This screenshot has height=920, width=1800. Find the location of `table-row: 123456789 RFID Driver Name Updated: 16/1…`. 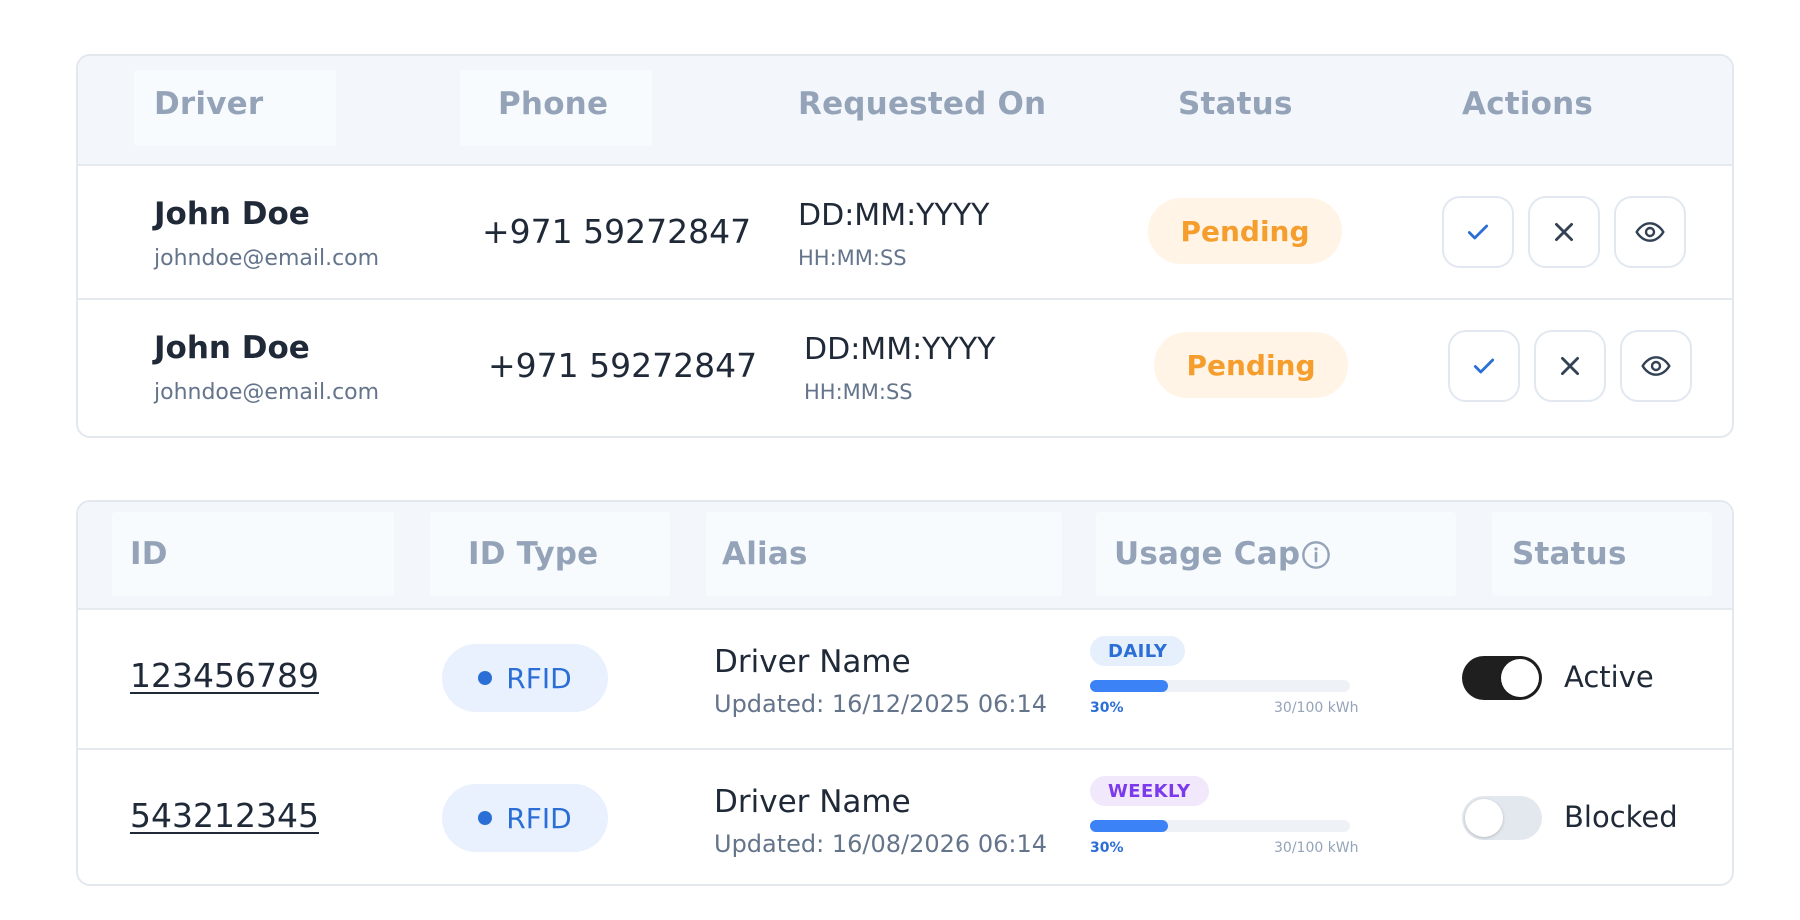

table-row: 123456789 RFID Driver Name Updated: 16/1… is located at coordinates (905, 678).